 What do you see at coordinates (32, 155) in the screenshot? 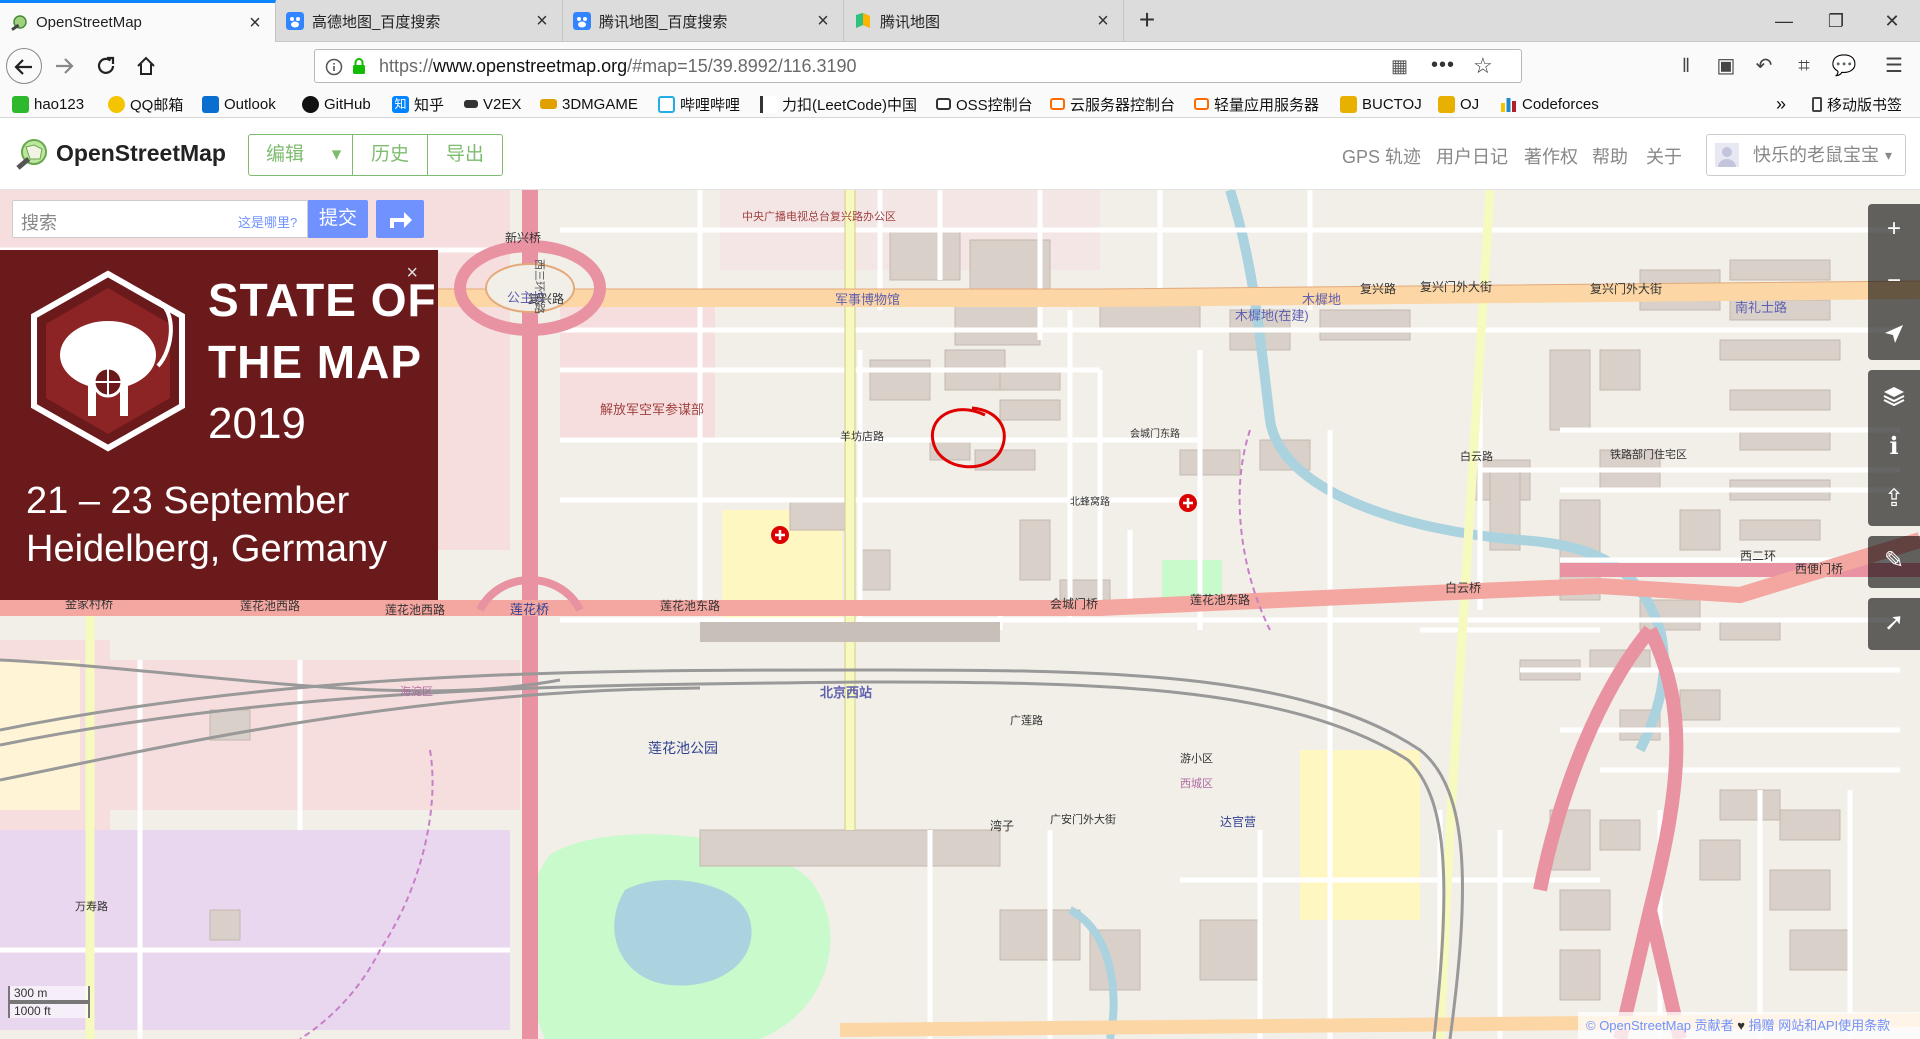
I see `osm-logo-icon` at bounding box center [32, 155].